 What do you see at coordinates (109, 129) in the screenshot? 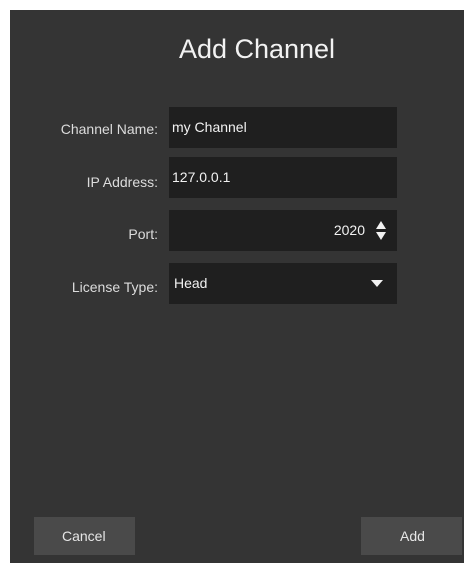
I see `channel-name-label: Channel Name:` at bounding box center [109, 129].